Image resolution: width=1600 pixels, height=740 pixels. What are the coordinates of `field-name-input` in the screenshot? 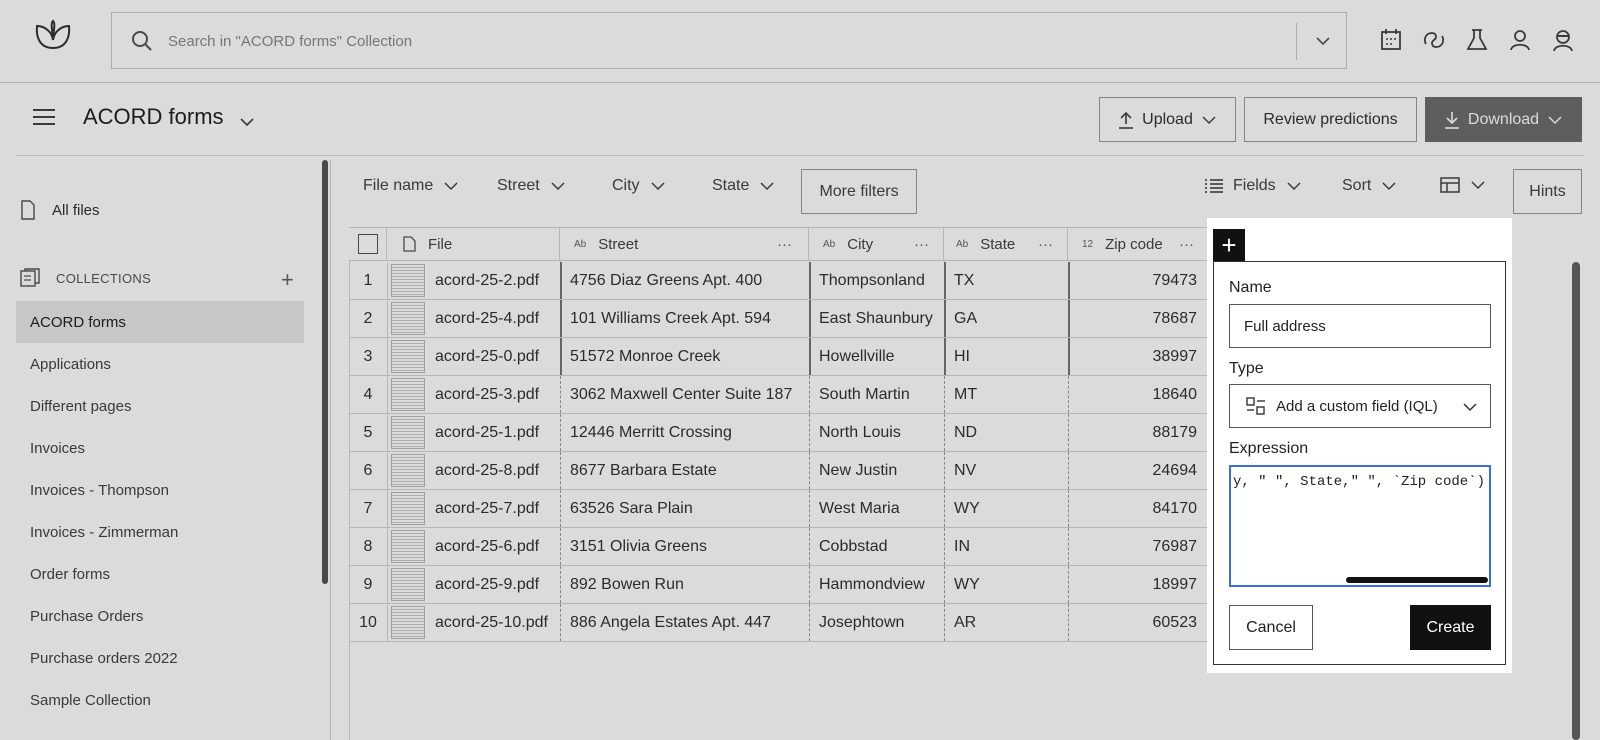 It's located at (1360, 326).